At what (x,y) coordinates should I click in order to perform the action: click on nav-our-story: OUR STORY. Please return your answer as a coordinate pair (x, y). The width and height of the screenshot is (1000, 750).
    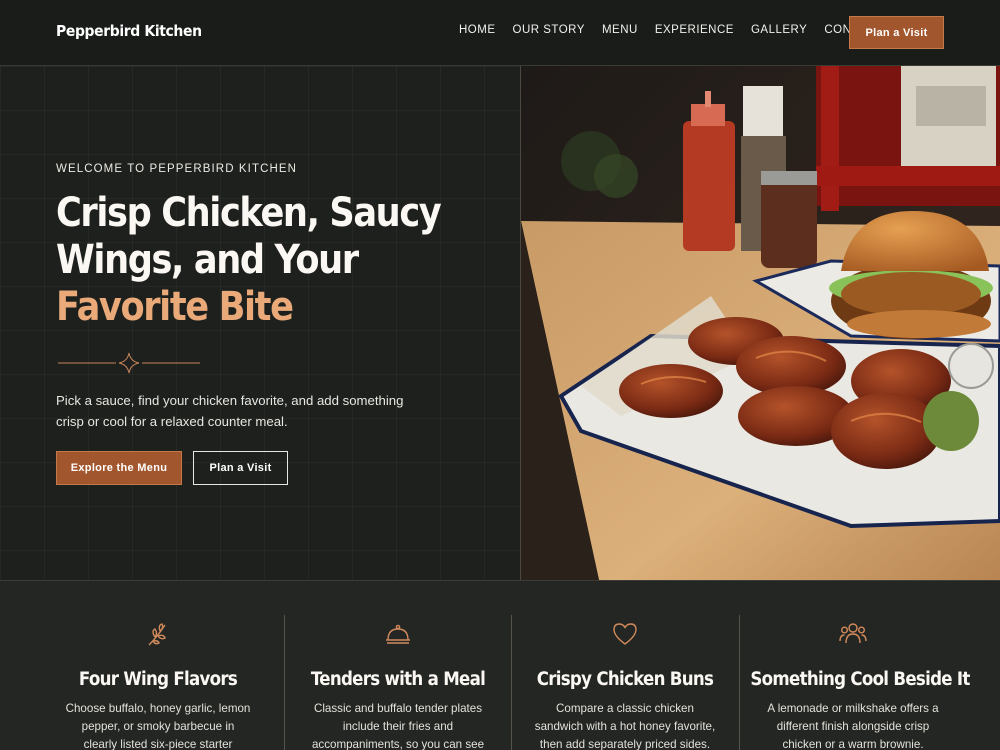
    Looking at the image, I should click on (549, 30).